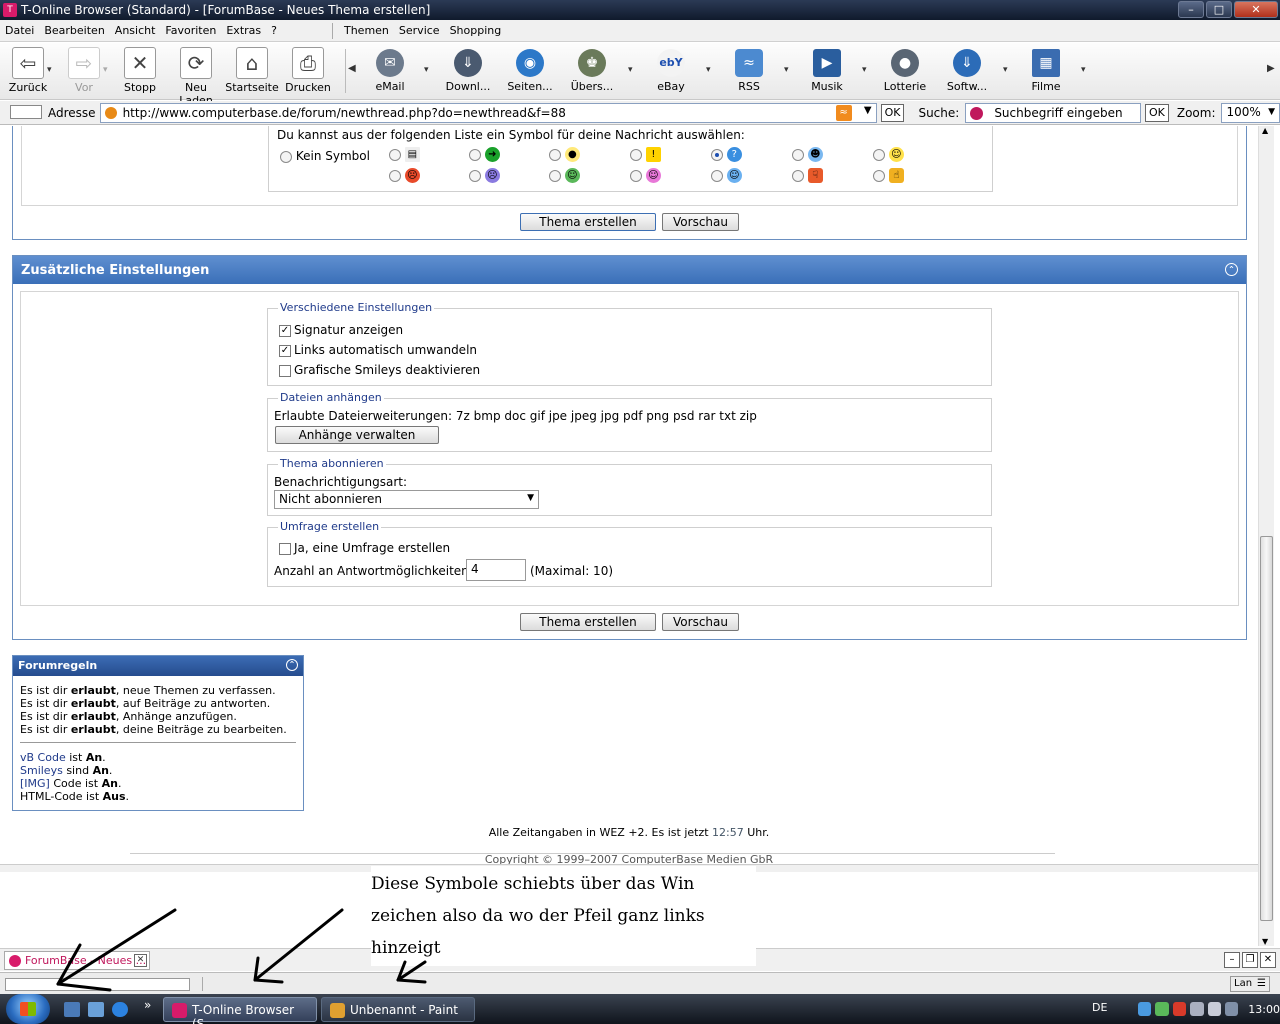 This screenshot has height=1024, width=1280. Describe the element at coordinates (41, 770) in the screenshot. I see `smileys-link: Smileys` at that location.